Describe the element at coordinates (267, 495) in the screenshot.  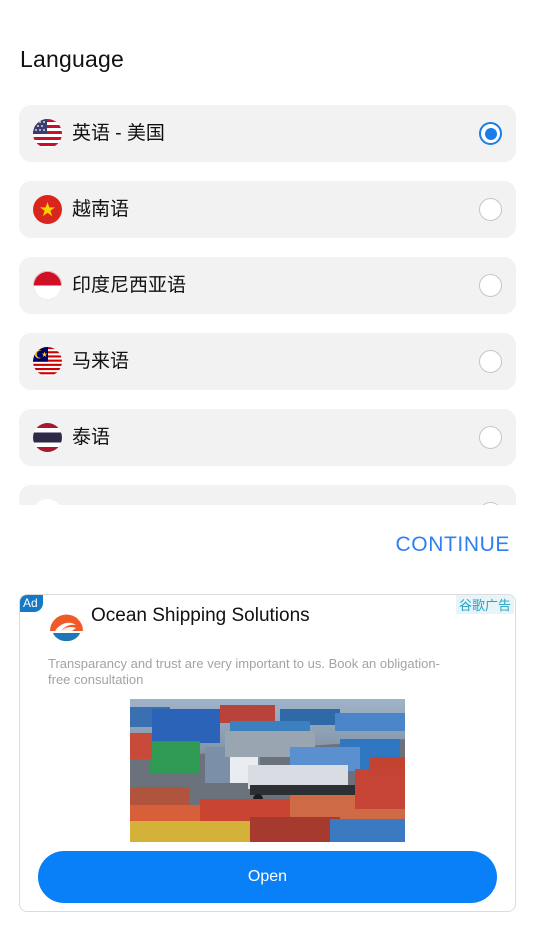
I see `language-item-partial` at that location.